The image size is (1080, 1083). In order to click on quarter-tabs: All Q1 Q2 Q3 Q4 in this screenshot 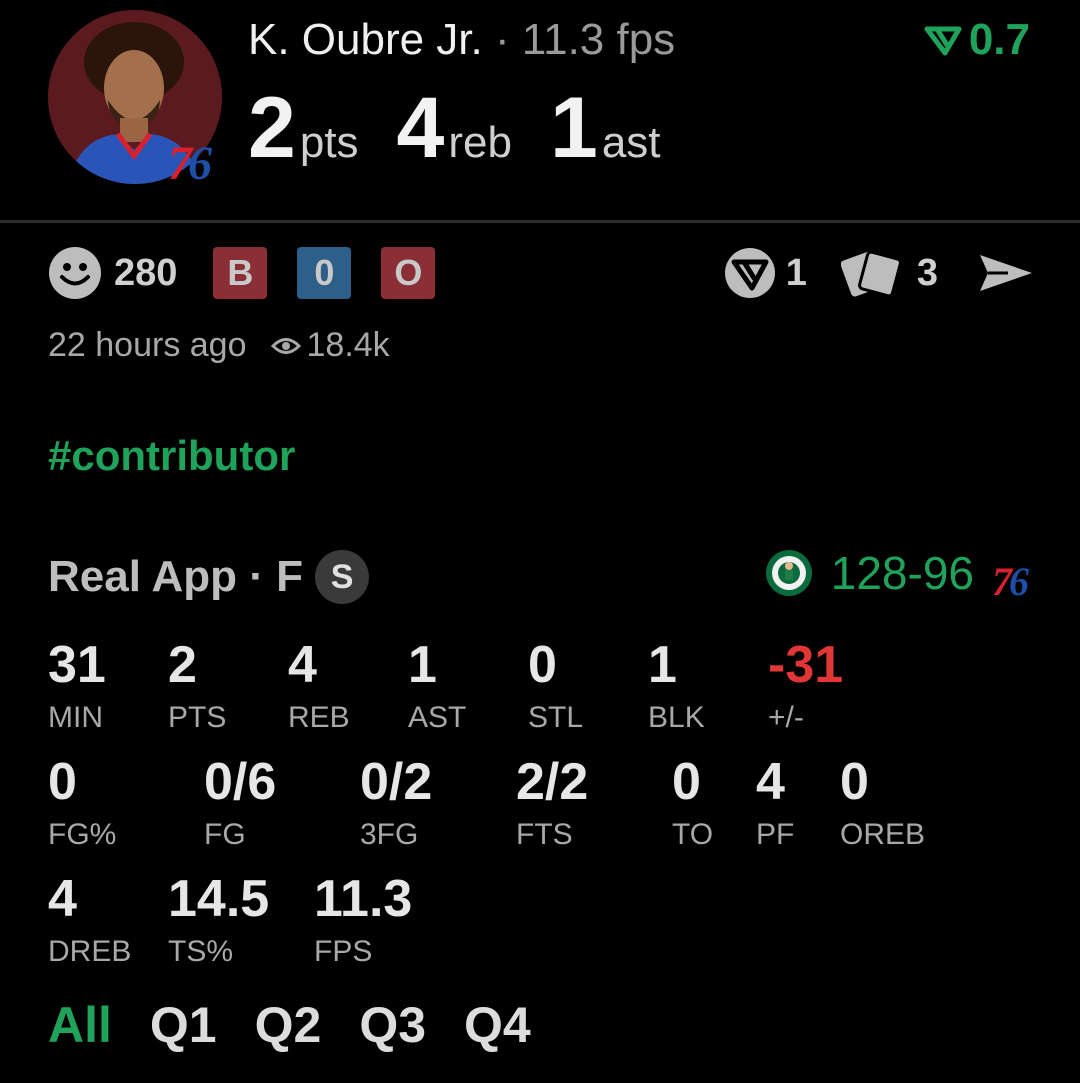, I will do `click(308, 1025)`.